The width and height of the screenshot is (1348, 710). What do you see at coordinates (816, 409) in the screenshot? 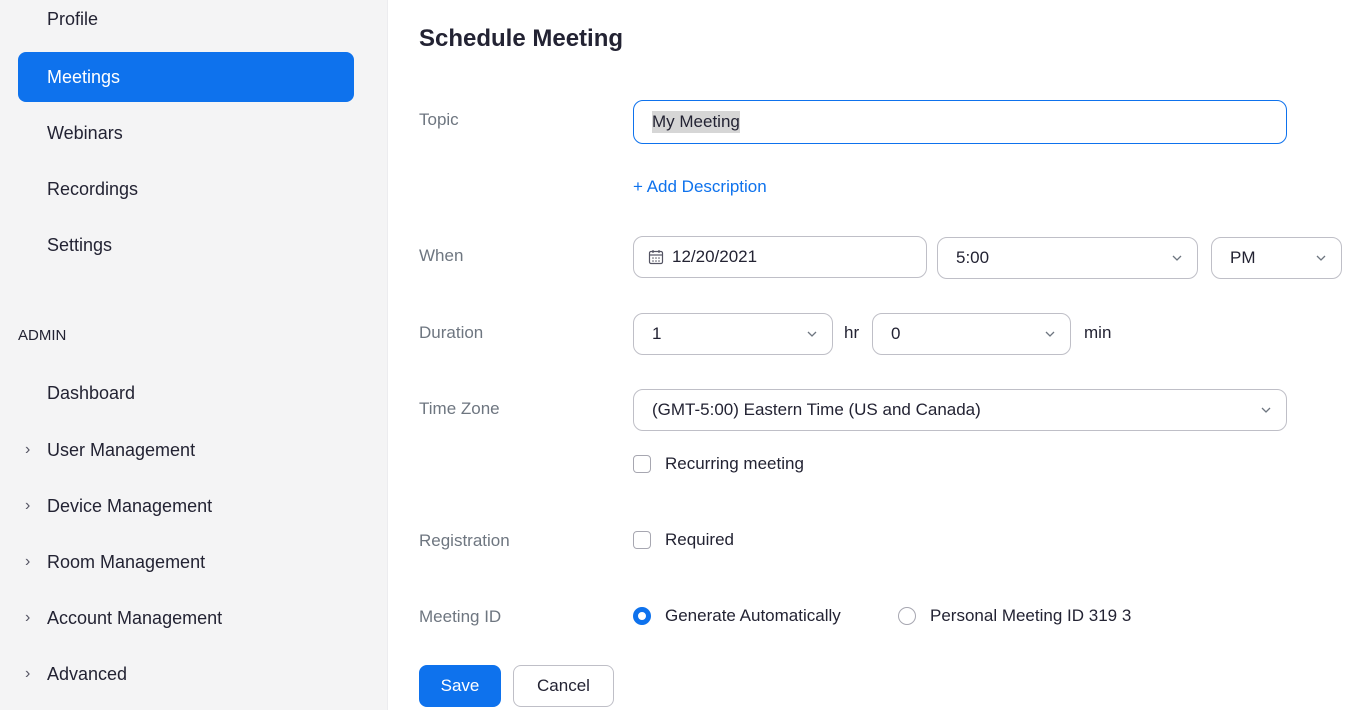
I see `time-zone-value: (GMT-5:00) Eastern Time (US and Canada)` at bounding box center [816, 409].